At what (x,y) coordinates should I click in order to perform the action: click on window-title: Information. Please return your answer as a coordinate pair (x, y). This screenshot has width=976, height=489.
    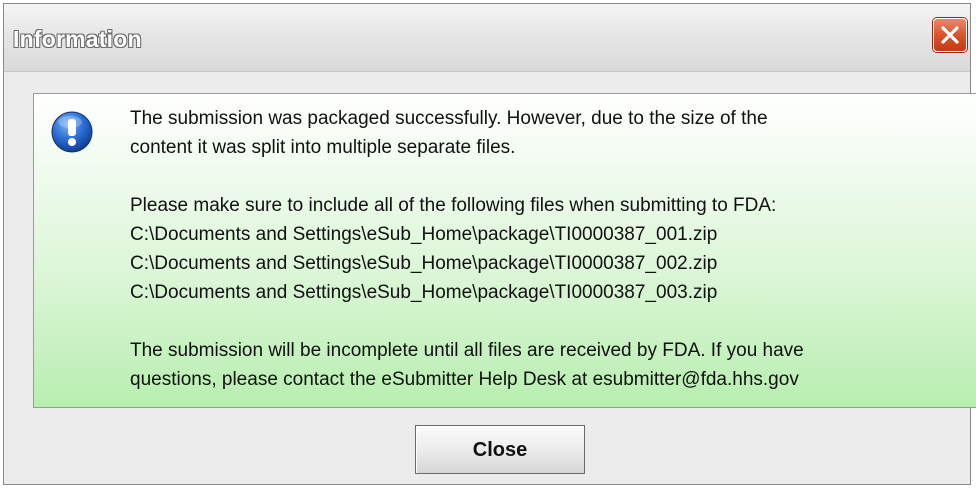
    Looking at the image, I should click on (77, 39).